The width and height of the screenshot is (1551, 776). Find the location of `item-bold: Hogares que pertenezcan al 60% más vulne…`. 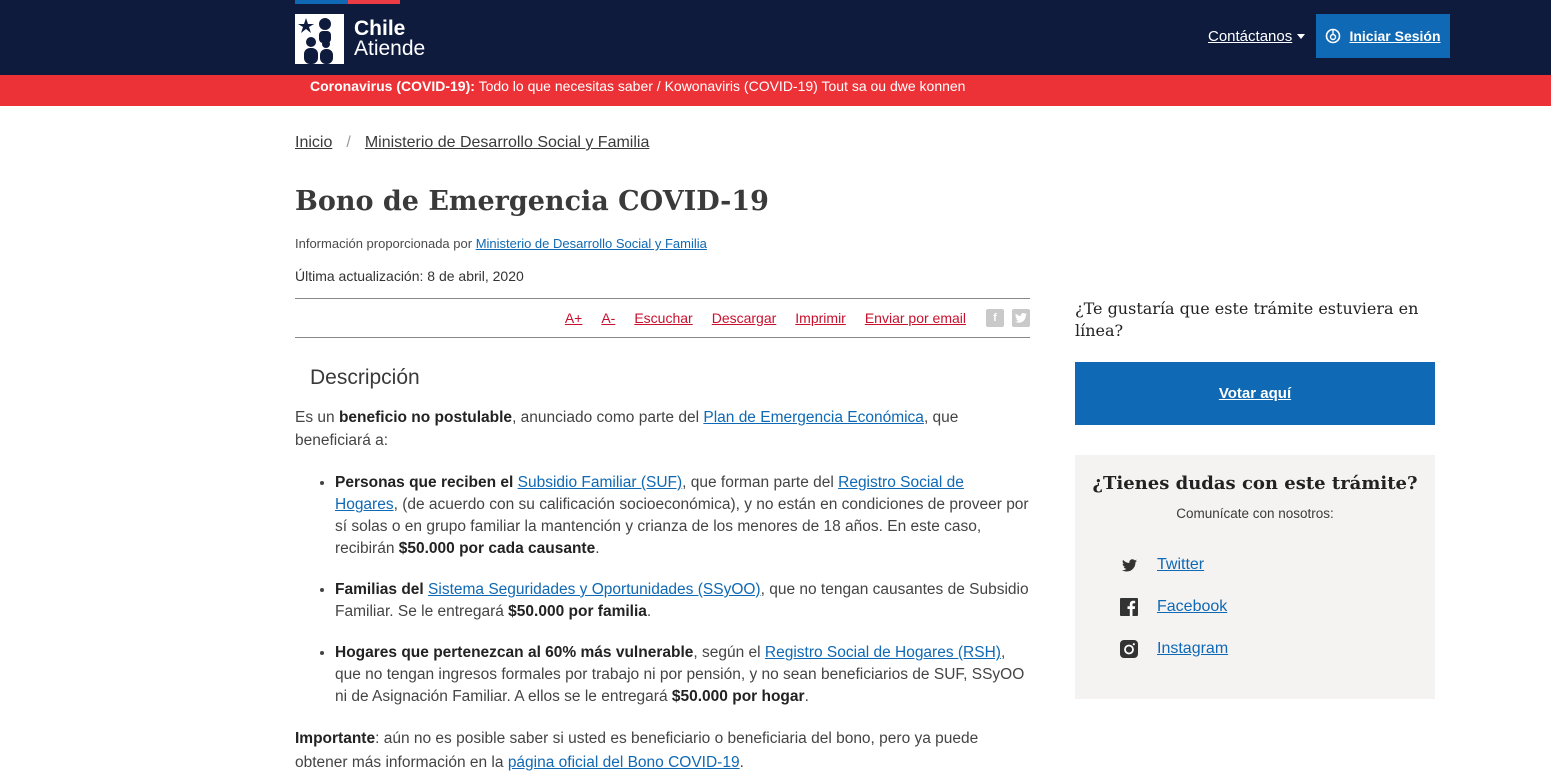

item-bold: Hogares que pertenezcan al 60% más vulne… is located at coordinates (514, 652).